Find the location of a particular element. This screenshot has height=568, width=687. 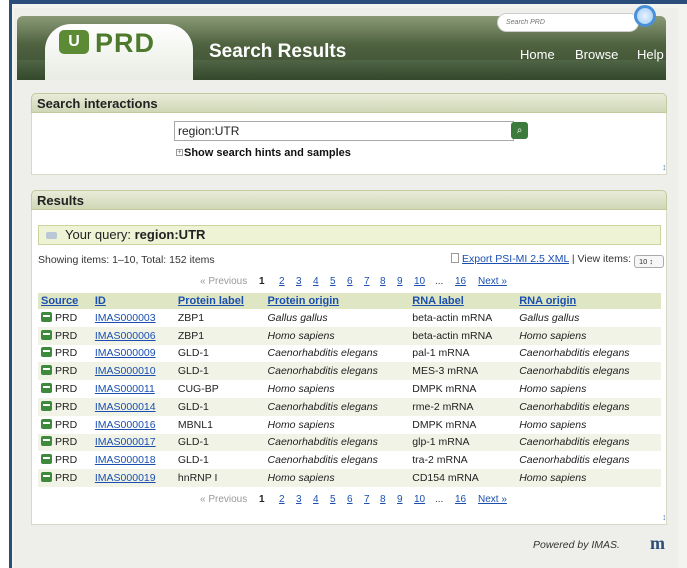

column-header-rna-origin: RNA origin is located at coordinates (588, 301).